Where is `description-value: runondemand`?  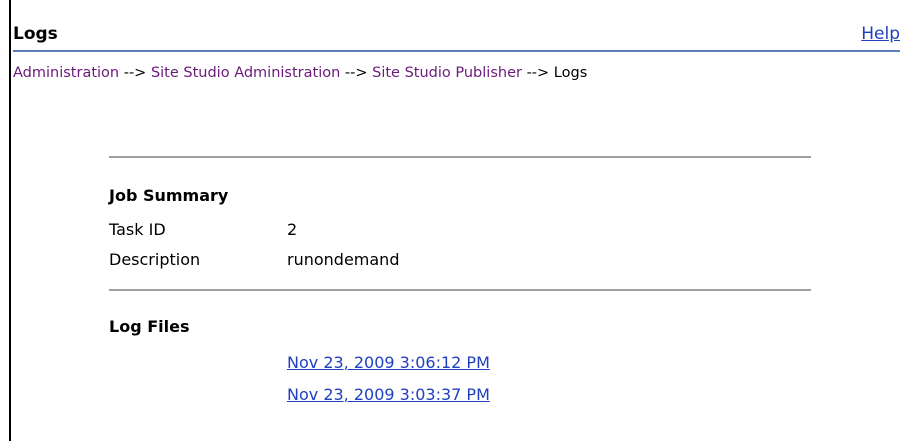 description-value: runondemand is located at coordinates (343, 259).